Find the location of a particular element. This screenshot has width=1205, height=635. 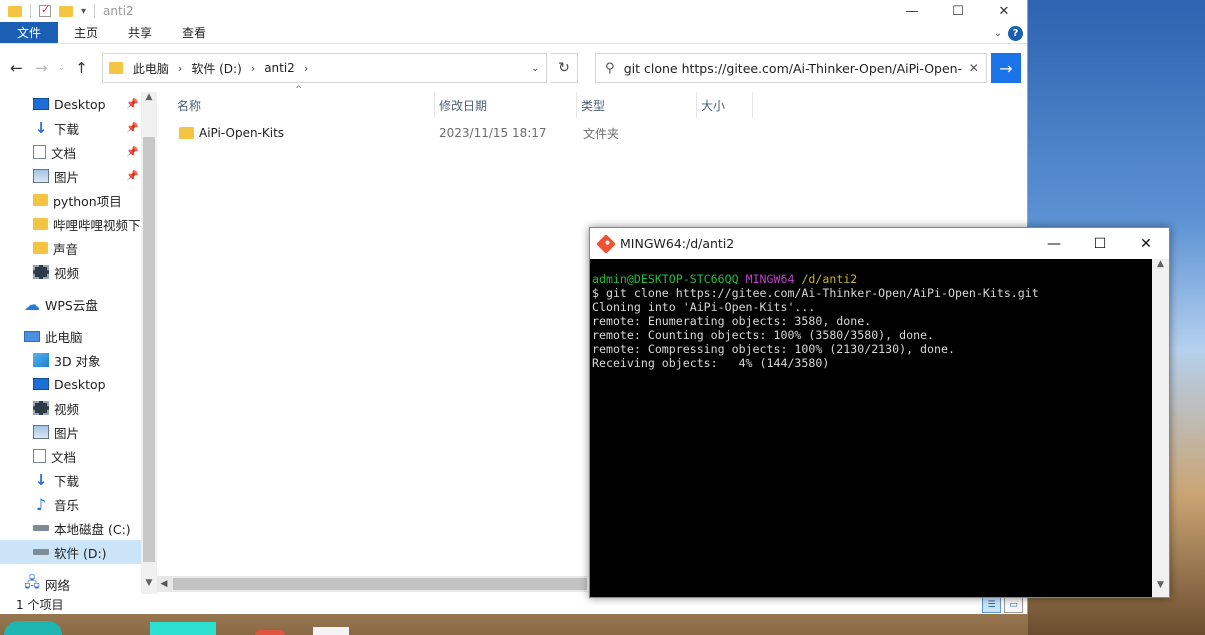

search-go-button: → is located at coordinates (1006, 68).